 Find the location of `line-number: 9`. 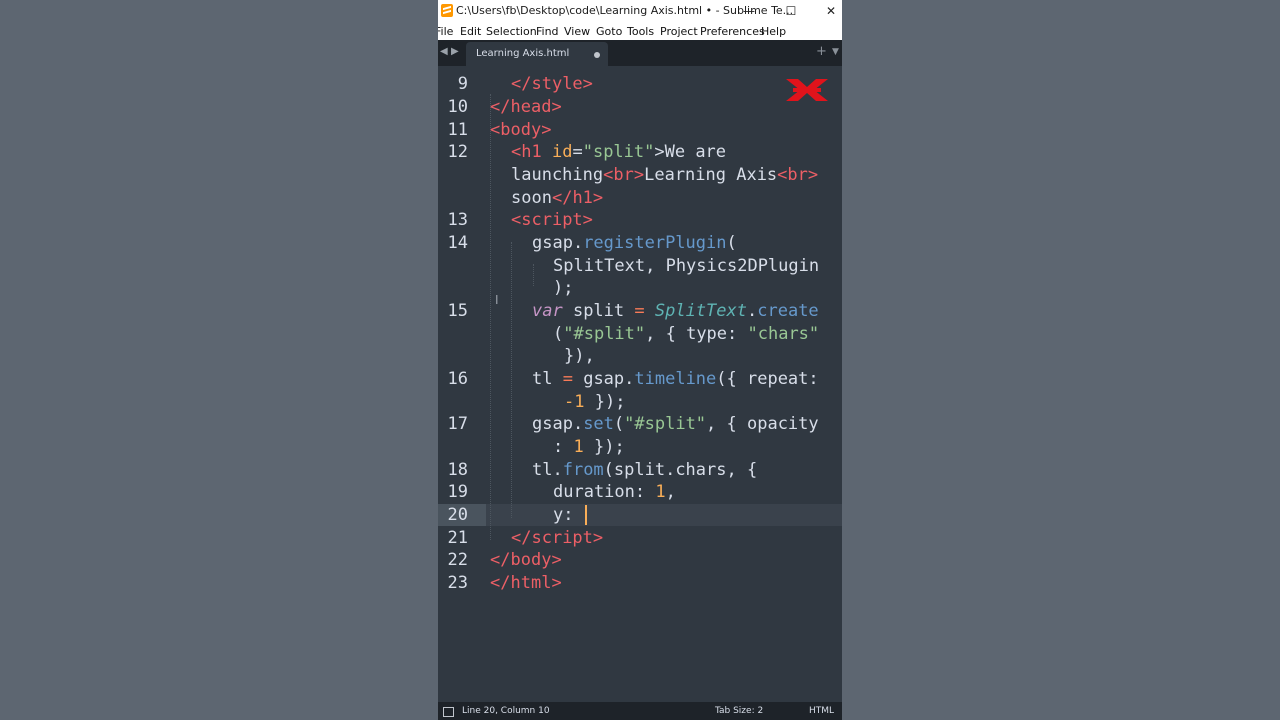

line-number: 9 is located at coordinates (462, 84).